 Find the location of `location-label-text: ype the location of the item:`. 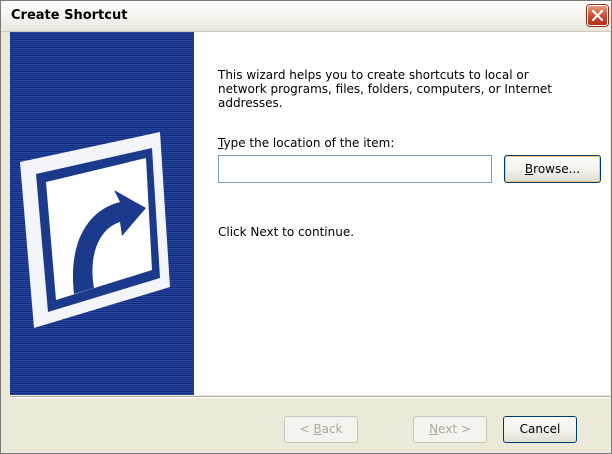

location-label-text: ype the location of the item: is located at coordinates (309, 143).